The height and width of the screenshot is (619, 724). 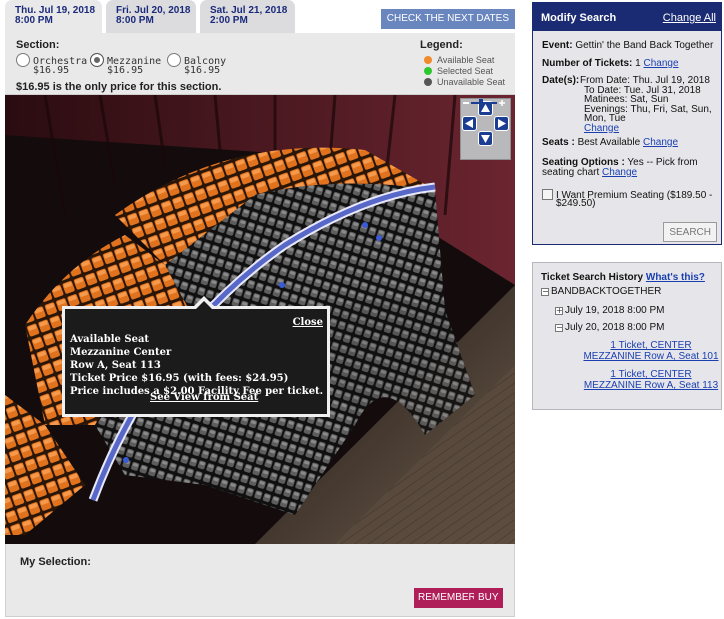 I want to click on history-date-1: + July 19, 2018 8:00 PM, so click(x=610, y=310).